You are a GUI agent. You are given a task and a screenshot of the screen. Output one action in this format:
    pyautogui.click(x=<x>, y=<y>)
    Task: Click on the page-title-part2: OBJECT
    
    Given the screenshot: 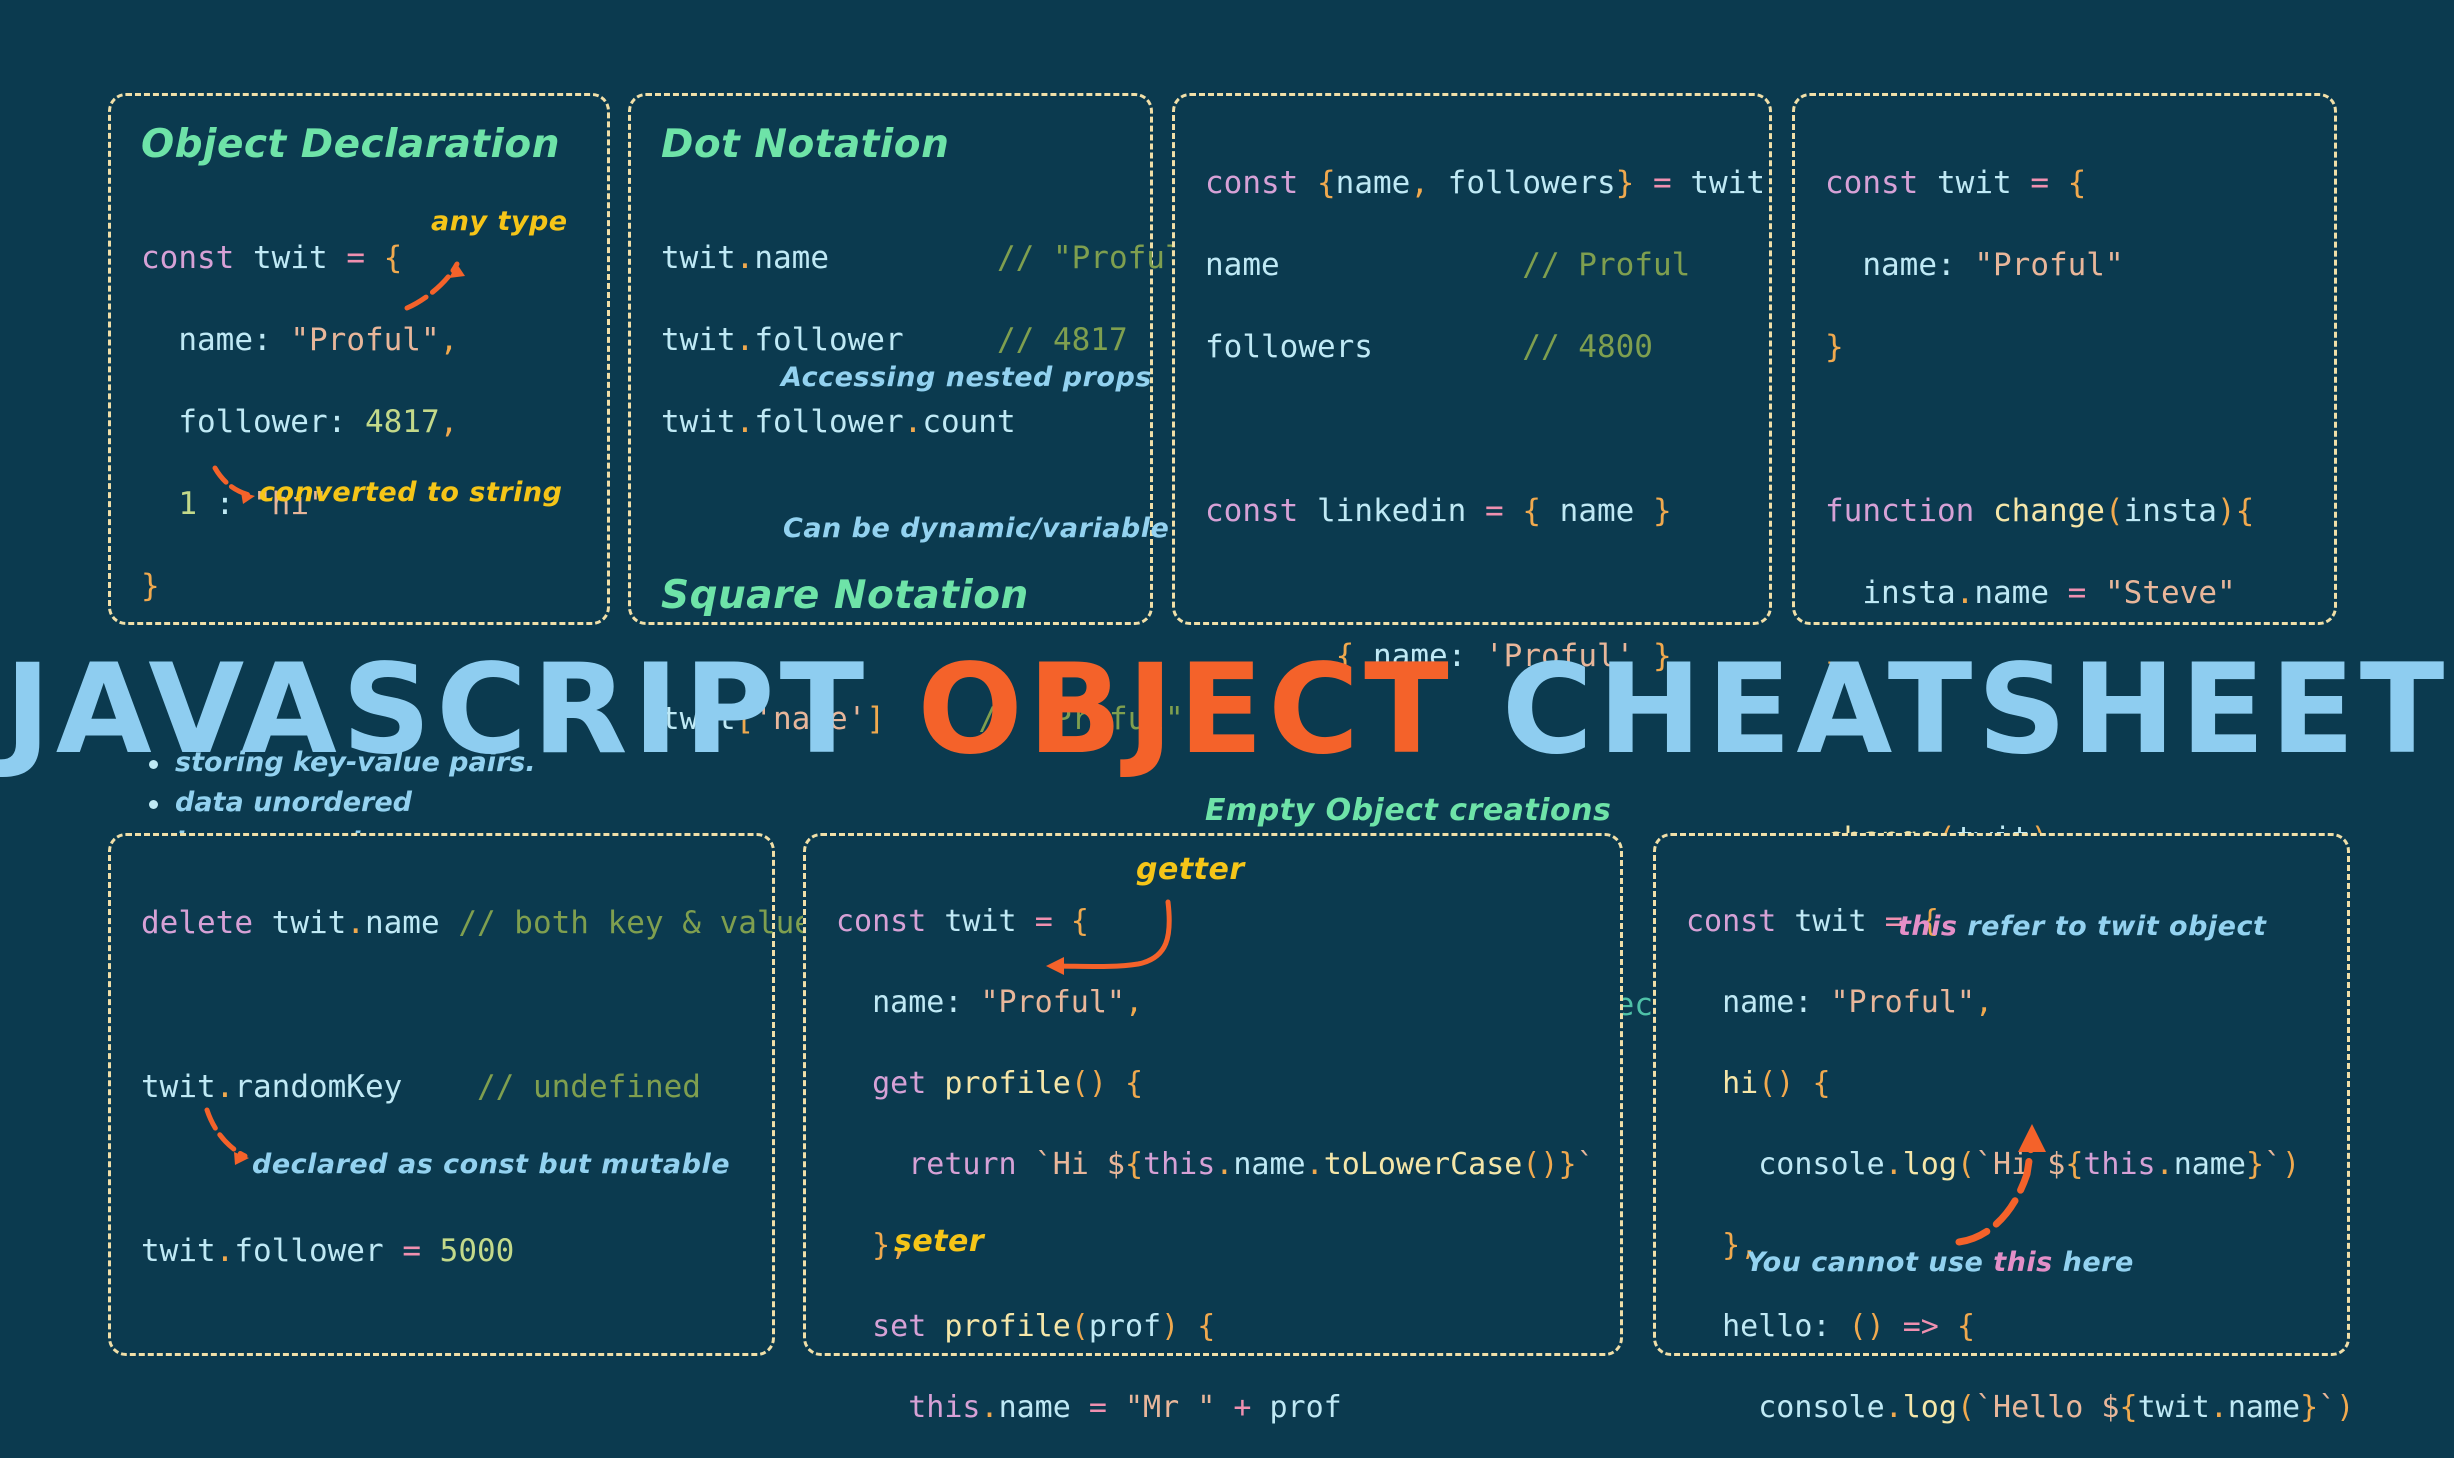 What is the action you would take?
    pyautogui.click(x=1185, y=710)
    